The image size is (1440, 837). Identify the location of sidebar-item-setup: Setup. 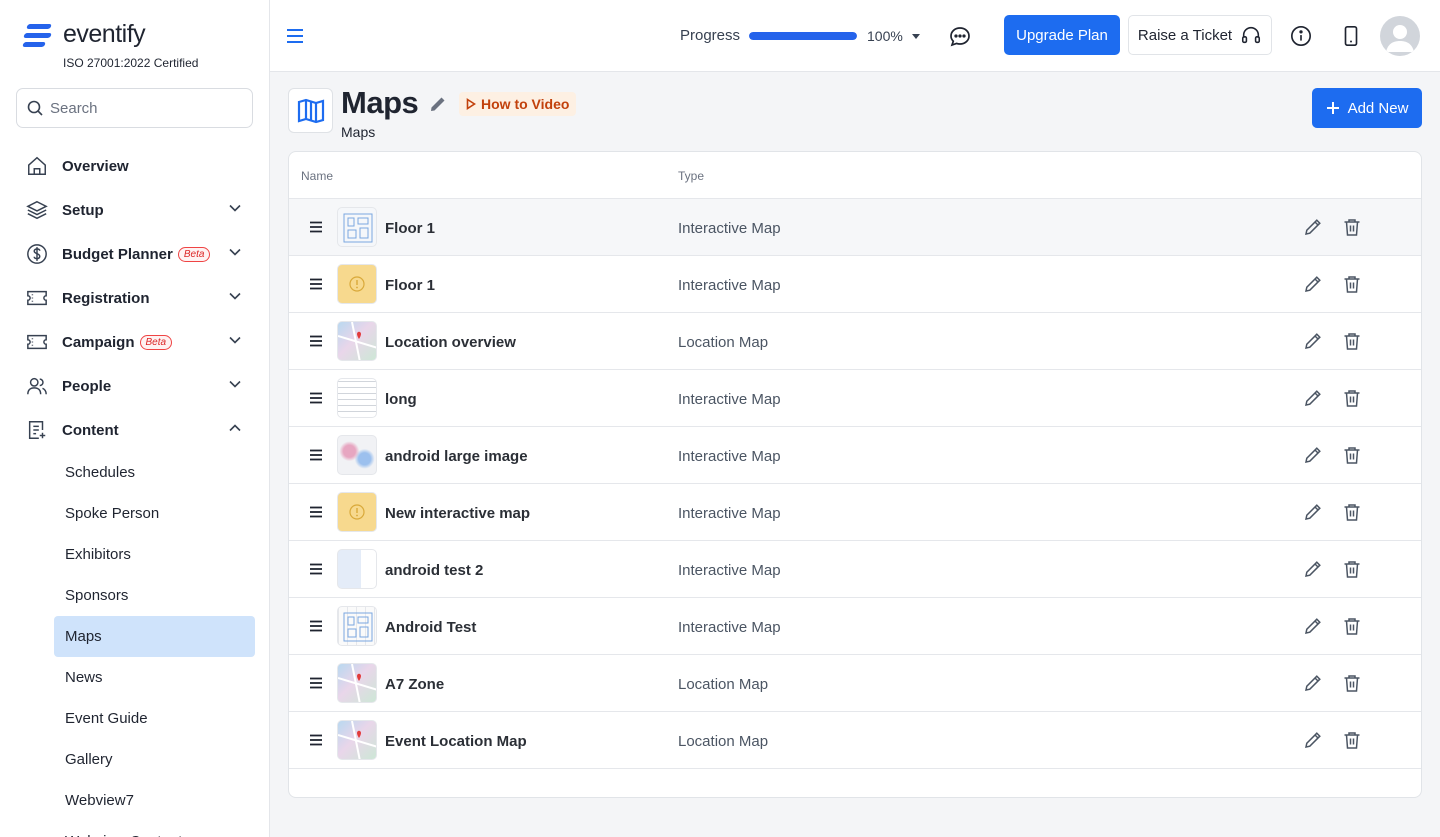
(134, 210).